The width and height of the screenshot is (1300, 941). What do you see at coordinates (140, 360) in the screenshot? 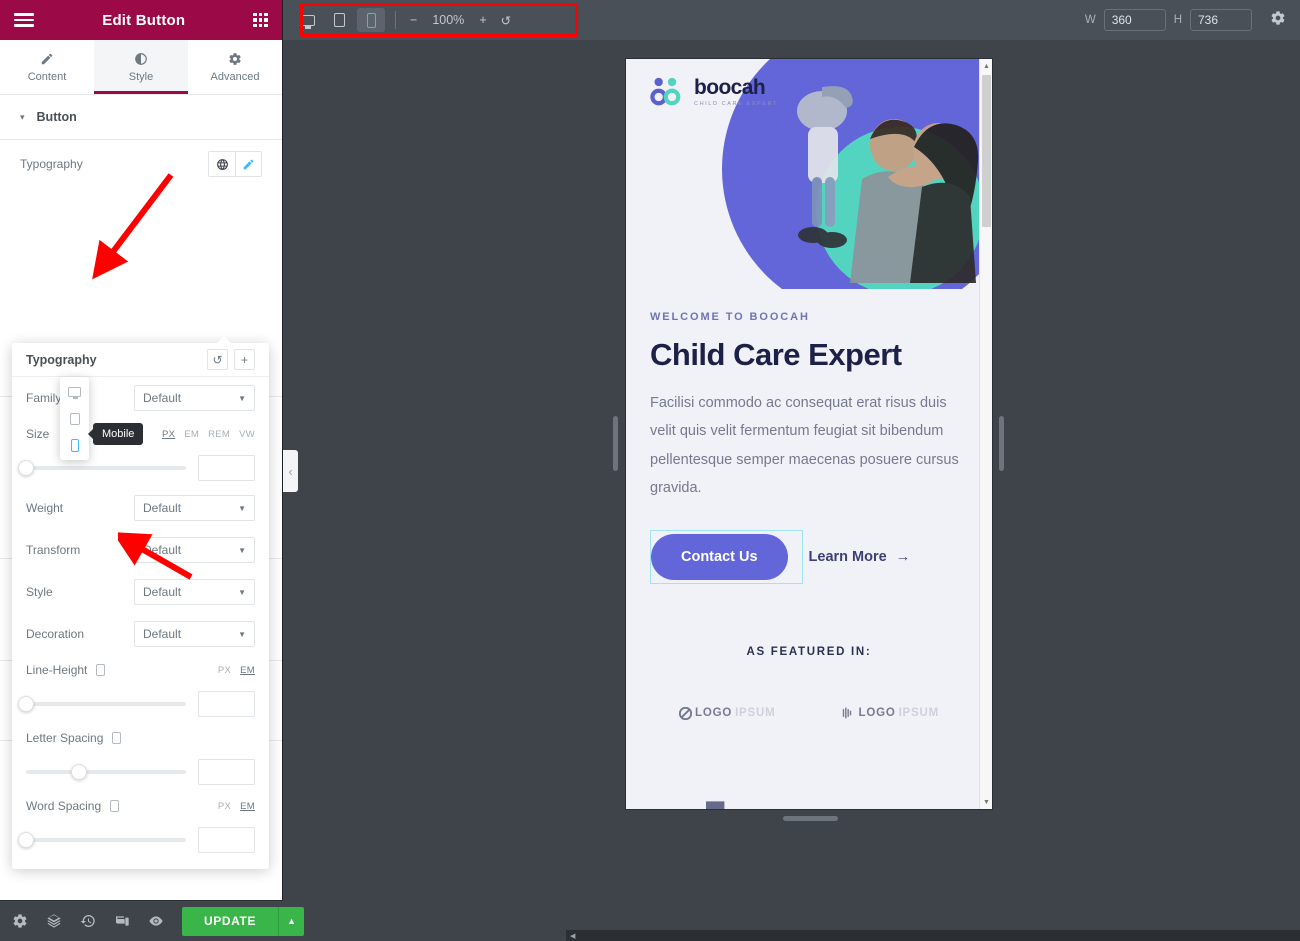
I see `typography-popup-header: Typography ↺ +` at bounding box center [140, 360].